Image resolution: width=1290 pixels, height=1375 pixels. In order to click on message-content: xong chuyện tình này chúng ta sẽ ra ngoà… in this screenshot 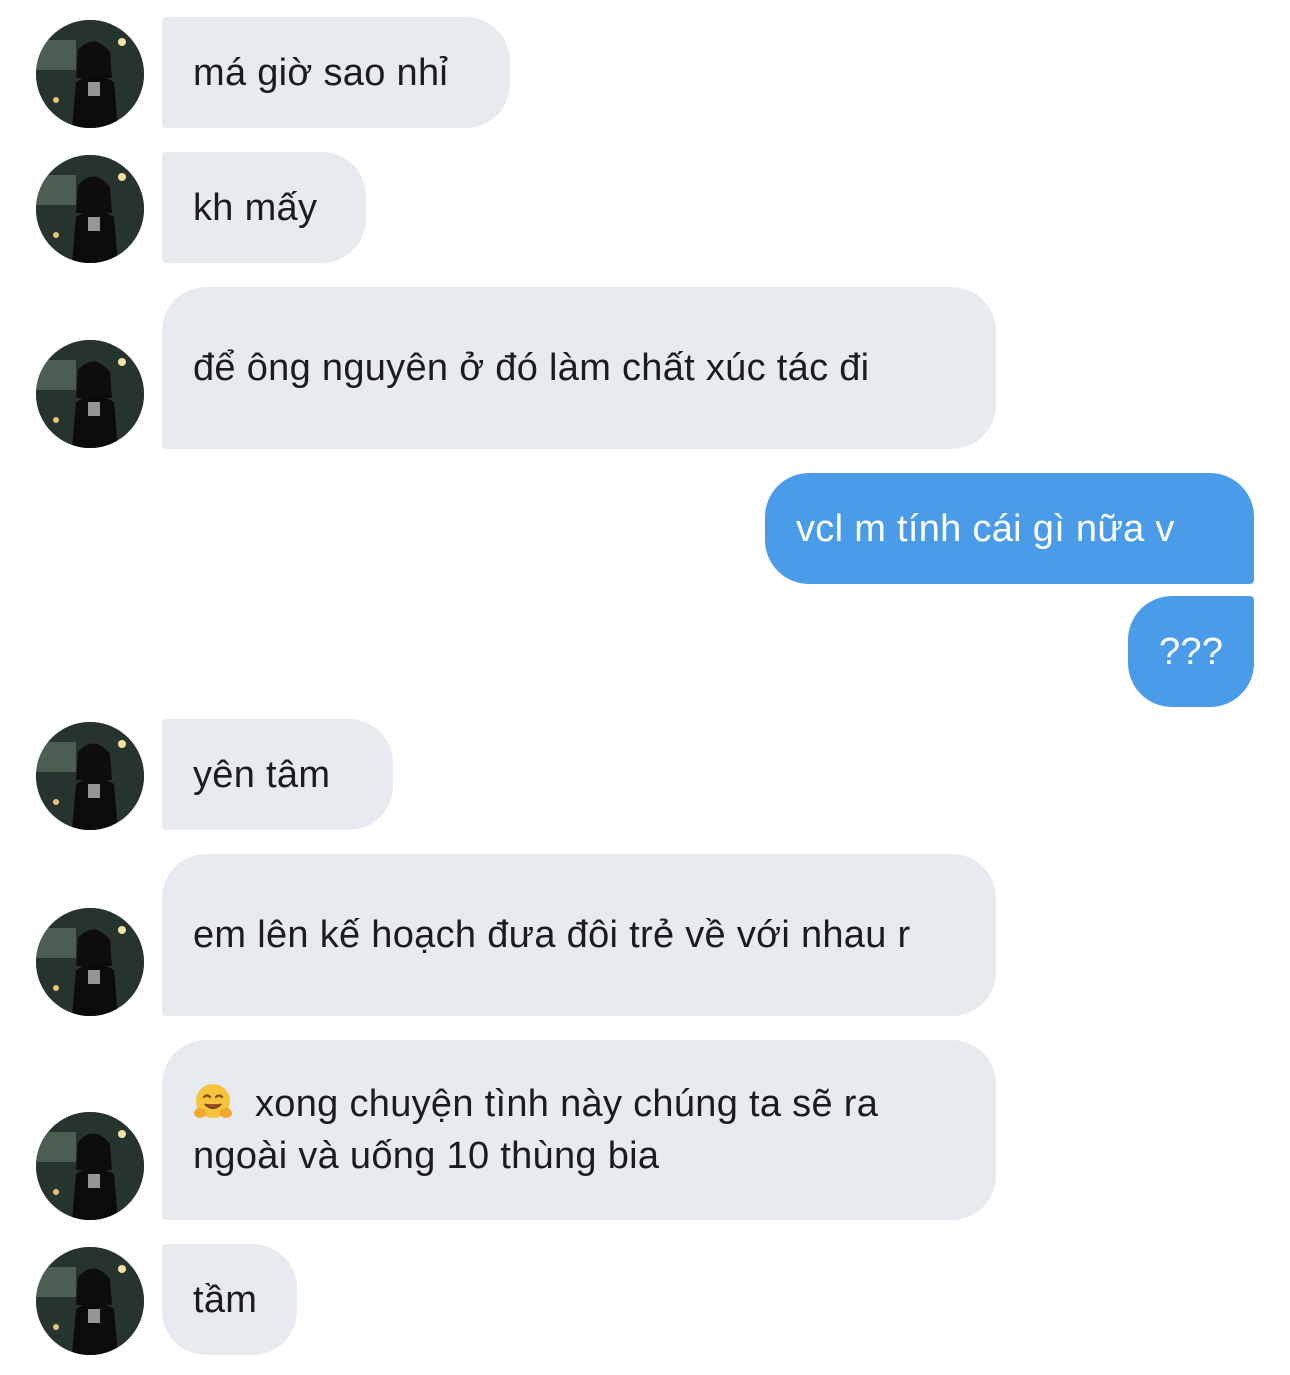, I will do `click(579, 1130)`.